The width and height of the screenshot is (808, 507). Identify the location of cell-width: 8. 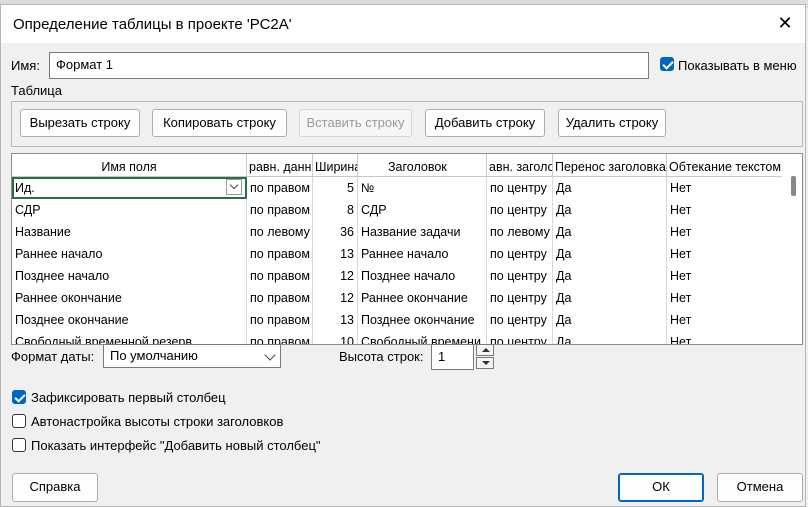
(335, 210).